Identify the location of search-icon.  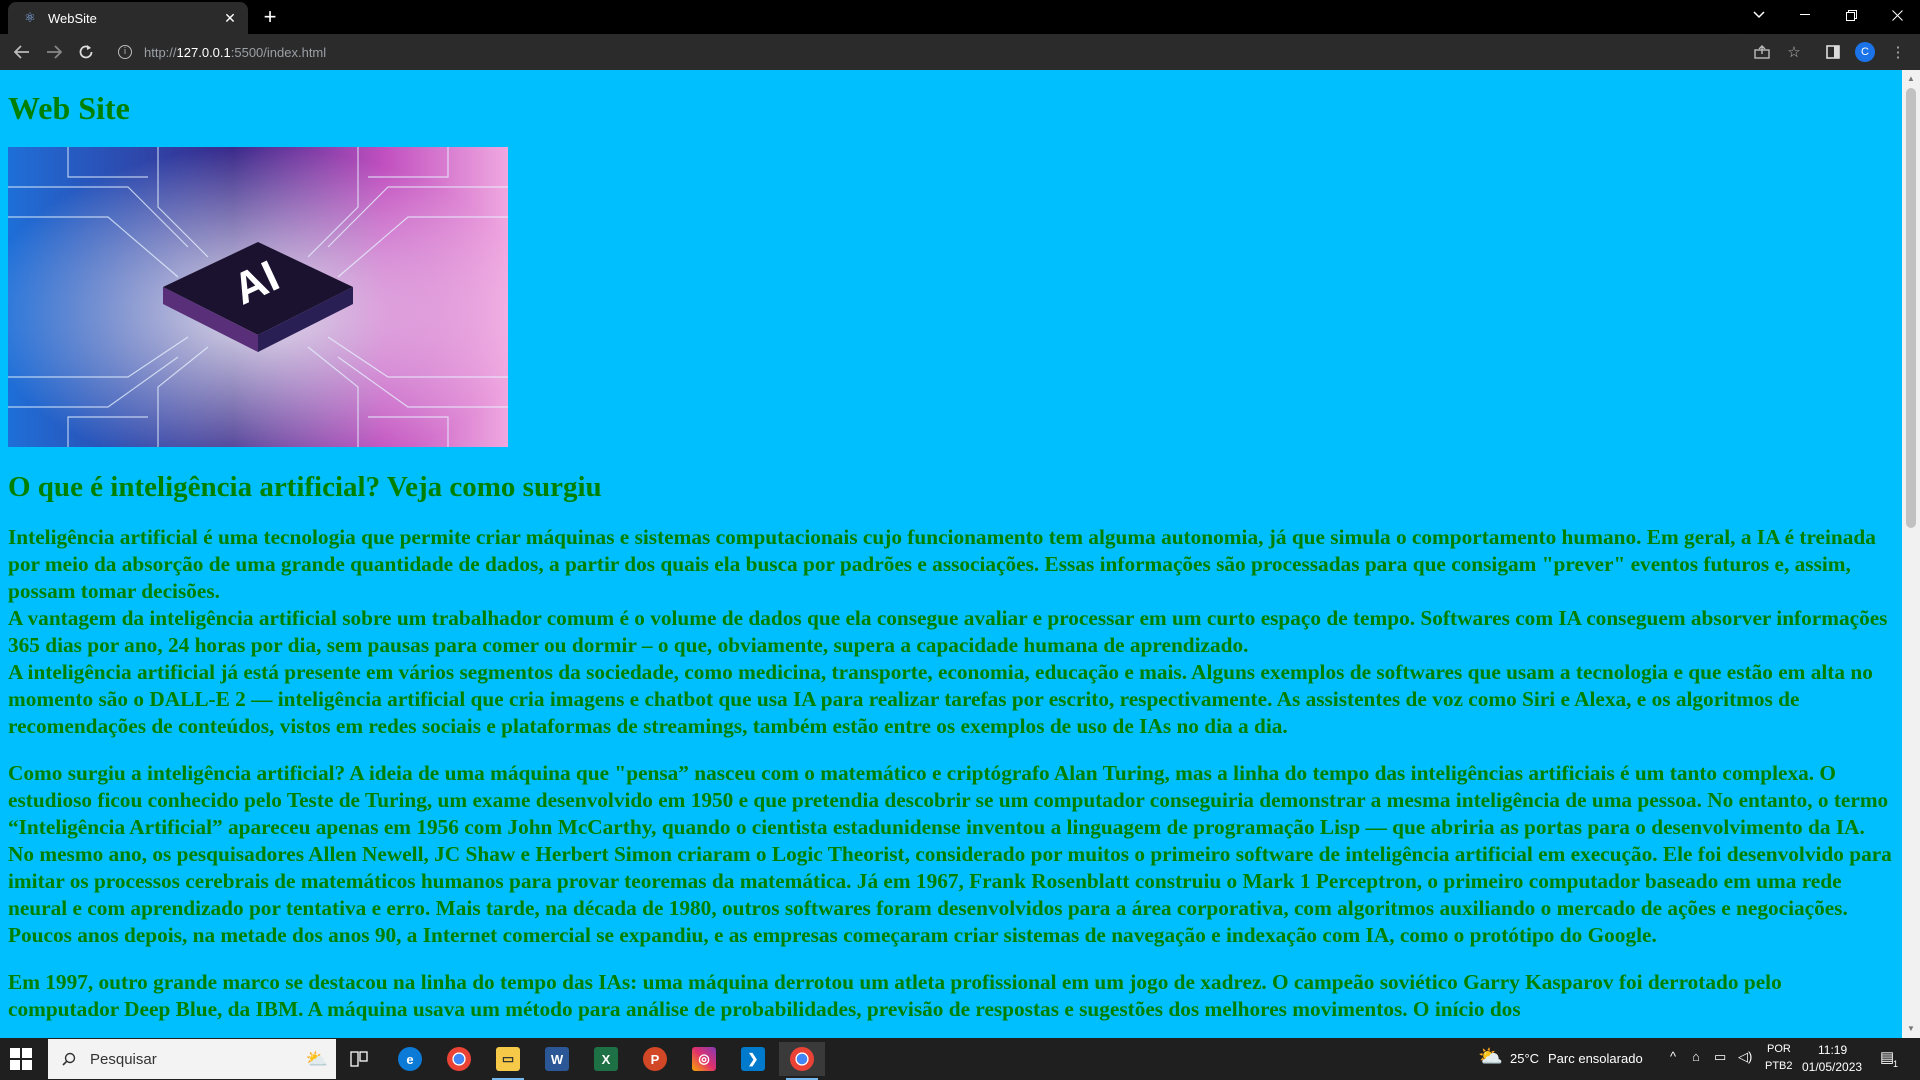
(69, 1059).